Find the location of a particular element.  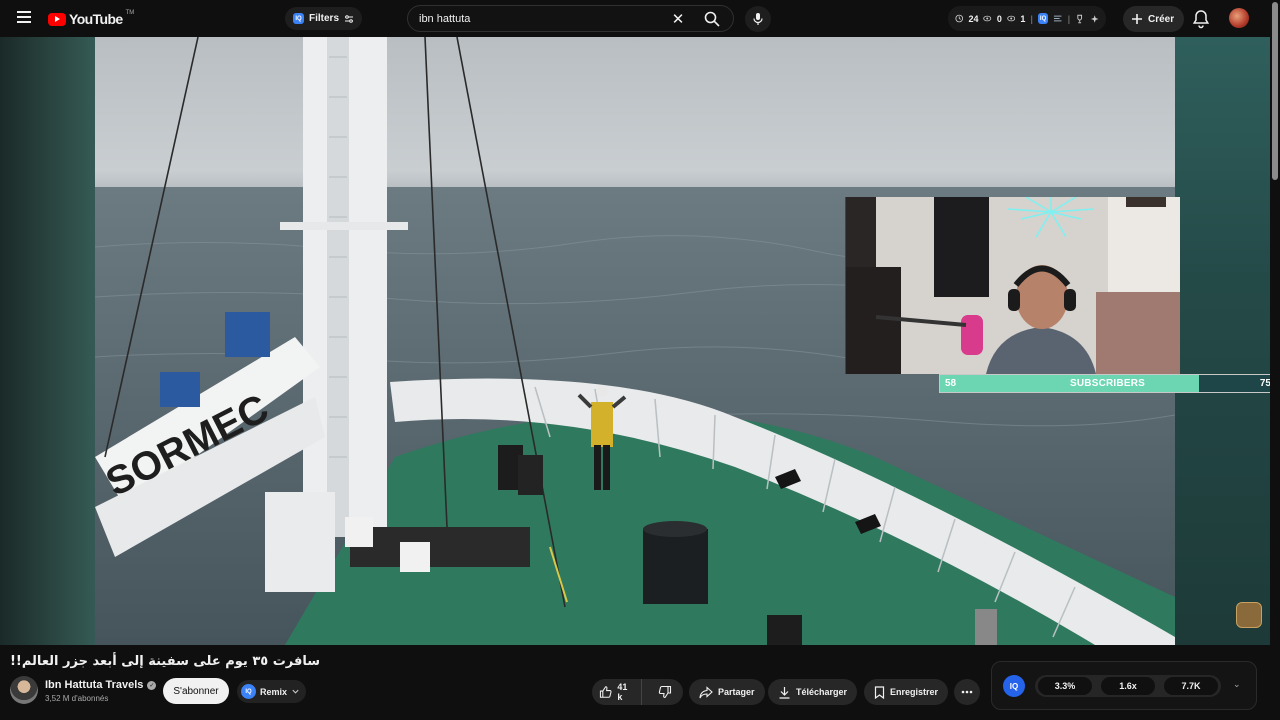

iq-stats-panel: IQ 3.3% 1.6x 7.7K ⌄ is located at coordinates (1124, 685).